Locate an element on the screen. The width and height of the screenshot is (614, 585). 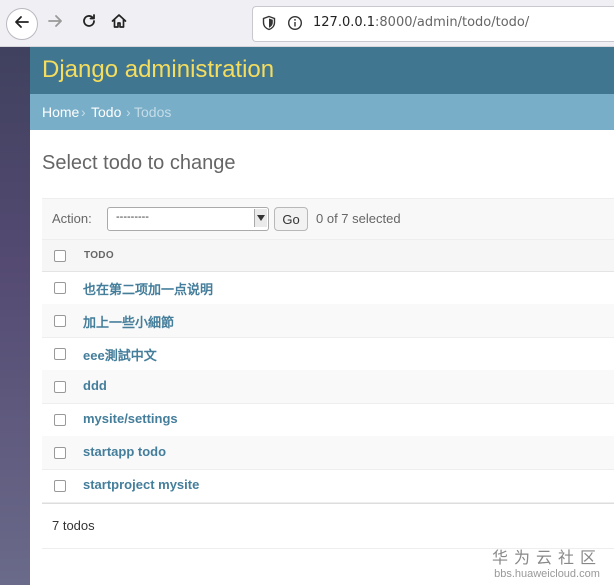
forward-arrow-icon is located at coordinates (55, 23).